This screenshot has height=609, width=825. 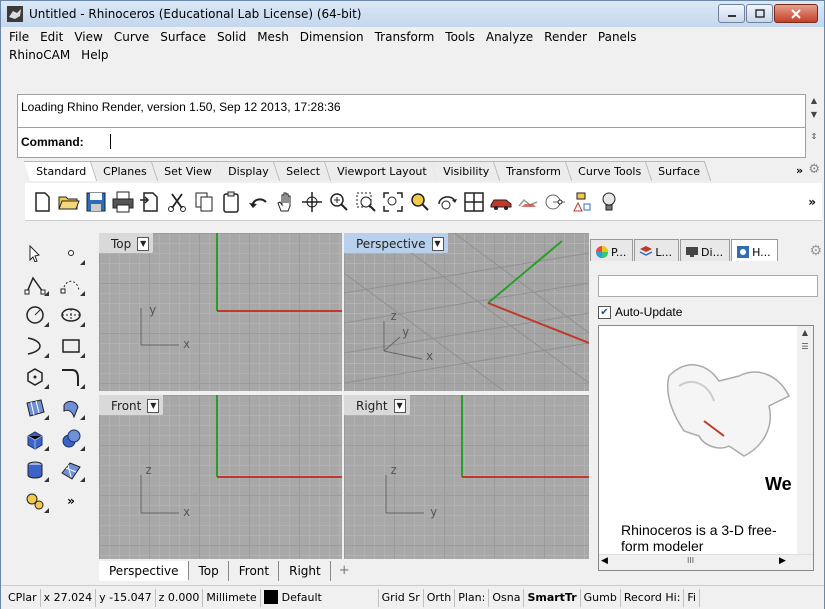 What do you see at coordinates (653, 597) in the screenshot?
I see `status-record-history: Record Hi:` at bounding box center [653, 597].